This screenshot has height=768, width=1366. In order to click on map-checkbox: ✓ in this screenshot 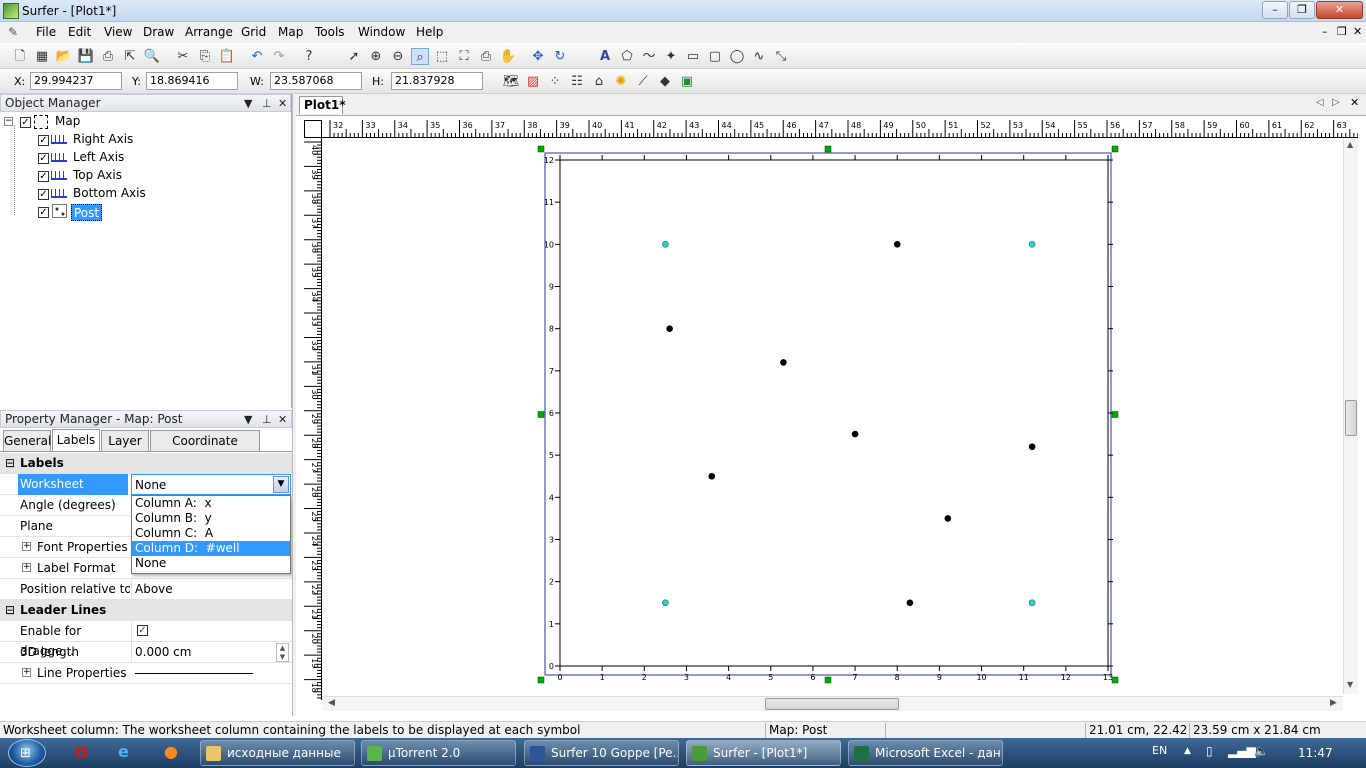, I will do `click(25, 122)`.